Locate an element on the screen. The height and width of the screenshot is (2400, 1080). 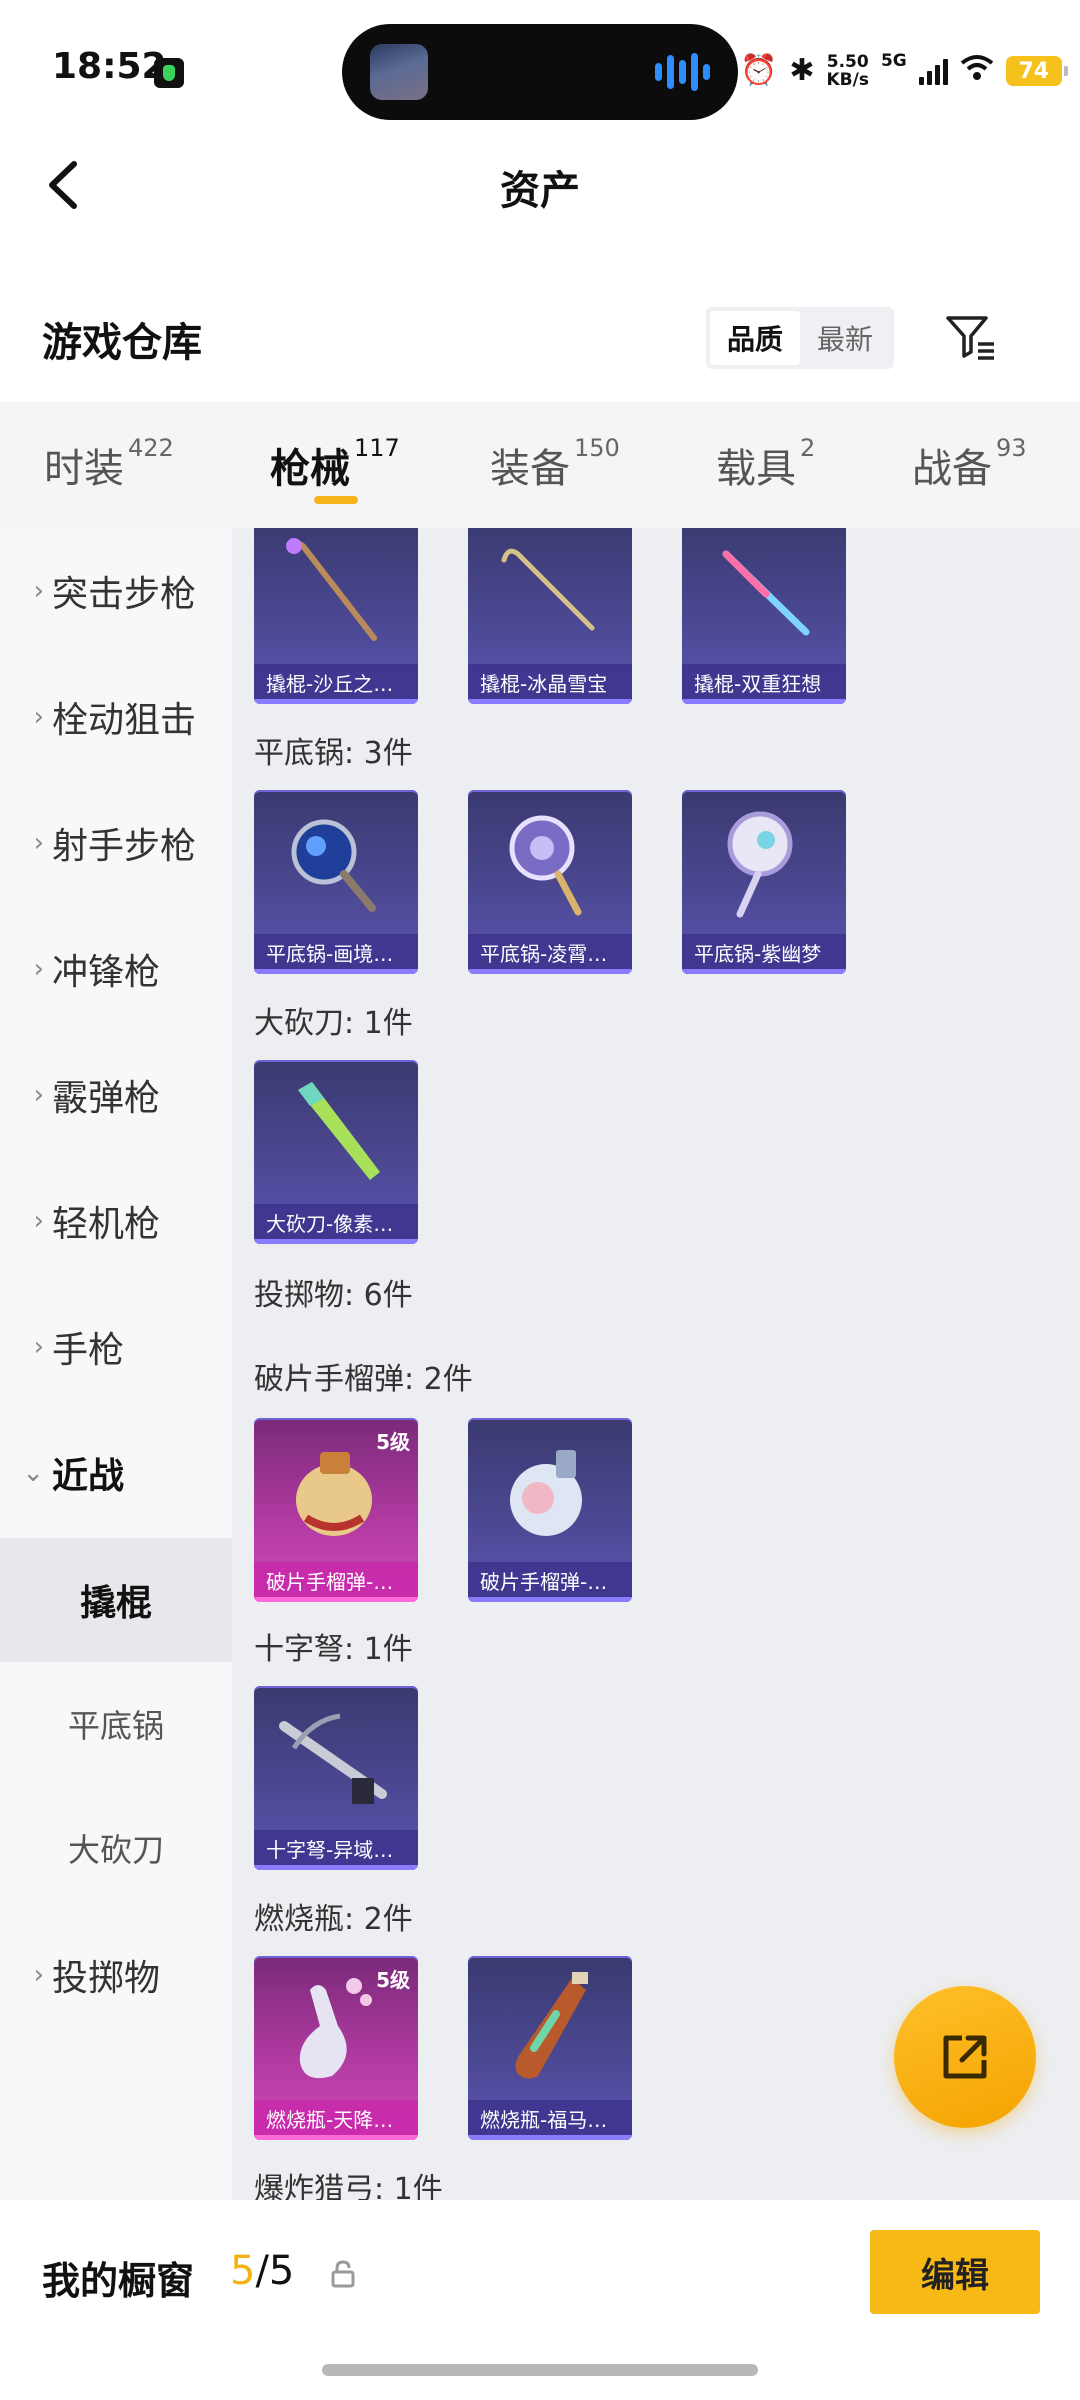
tab-vehicles: 载具 2 is located at coordinates (765, 464).